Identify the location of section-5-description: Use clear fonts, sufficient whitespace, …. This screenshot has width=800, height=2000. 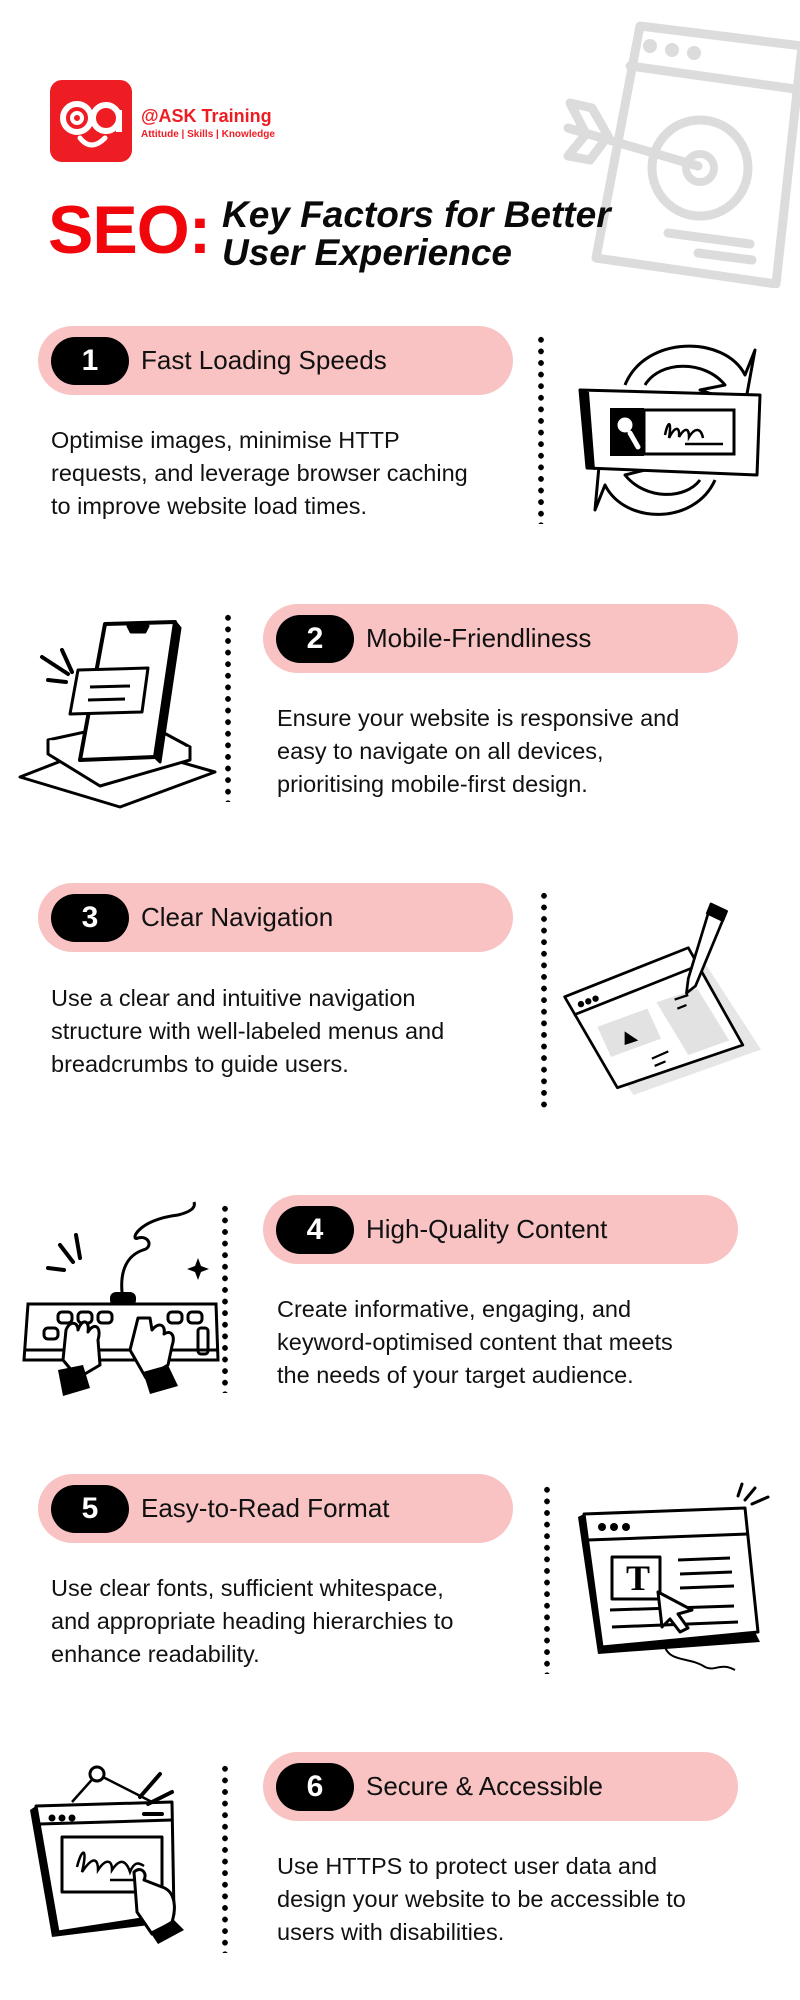
(252, 1621).